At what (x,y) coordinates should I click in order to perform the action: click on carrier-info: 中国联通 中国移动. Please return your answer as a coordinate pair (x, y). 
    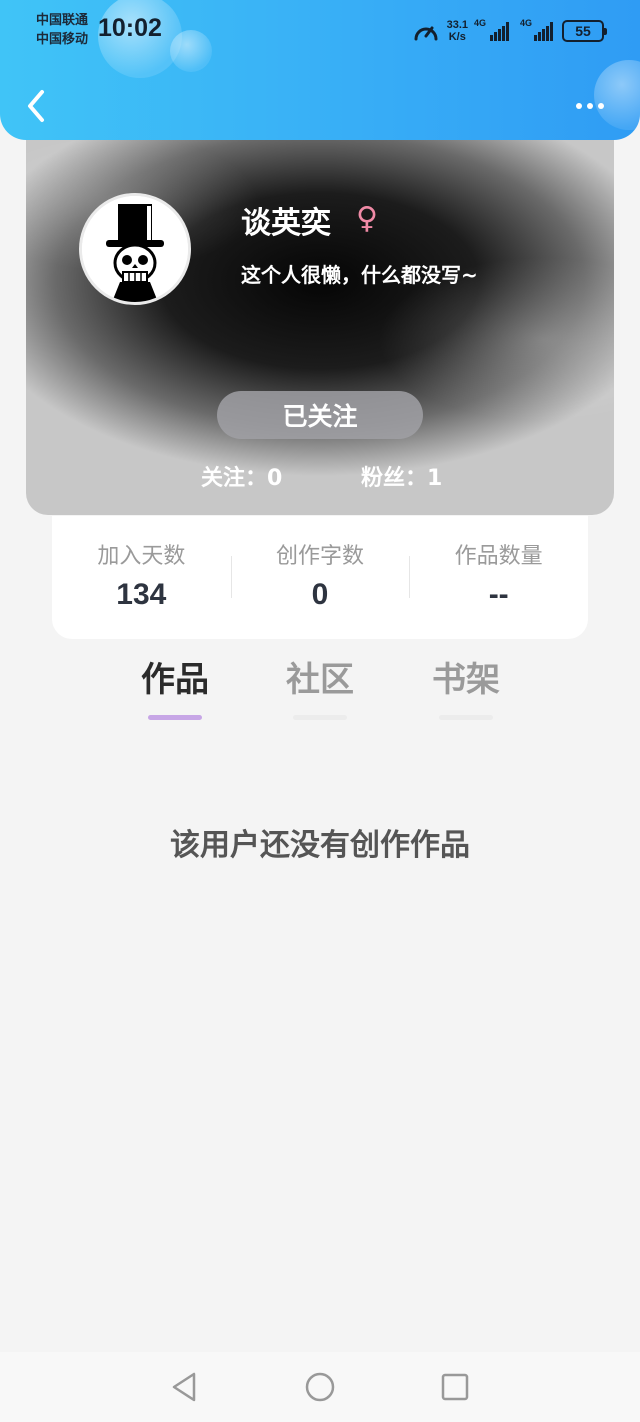
    Looking at the image, I should click on (62, 30).